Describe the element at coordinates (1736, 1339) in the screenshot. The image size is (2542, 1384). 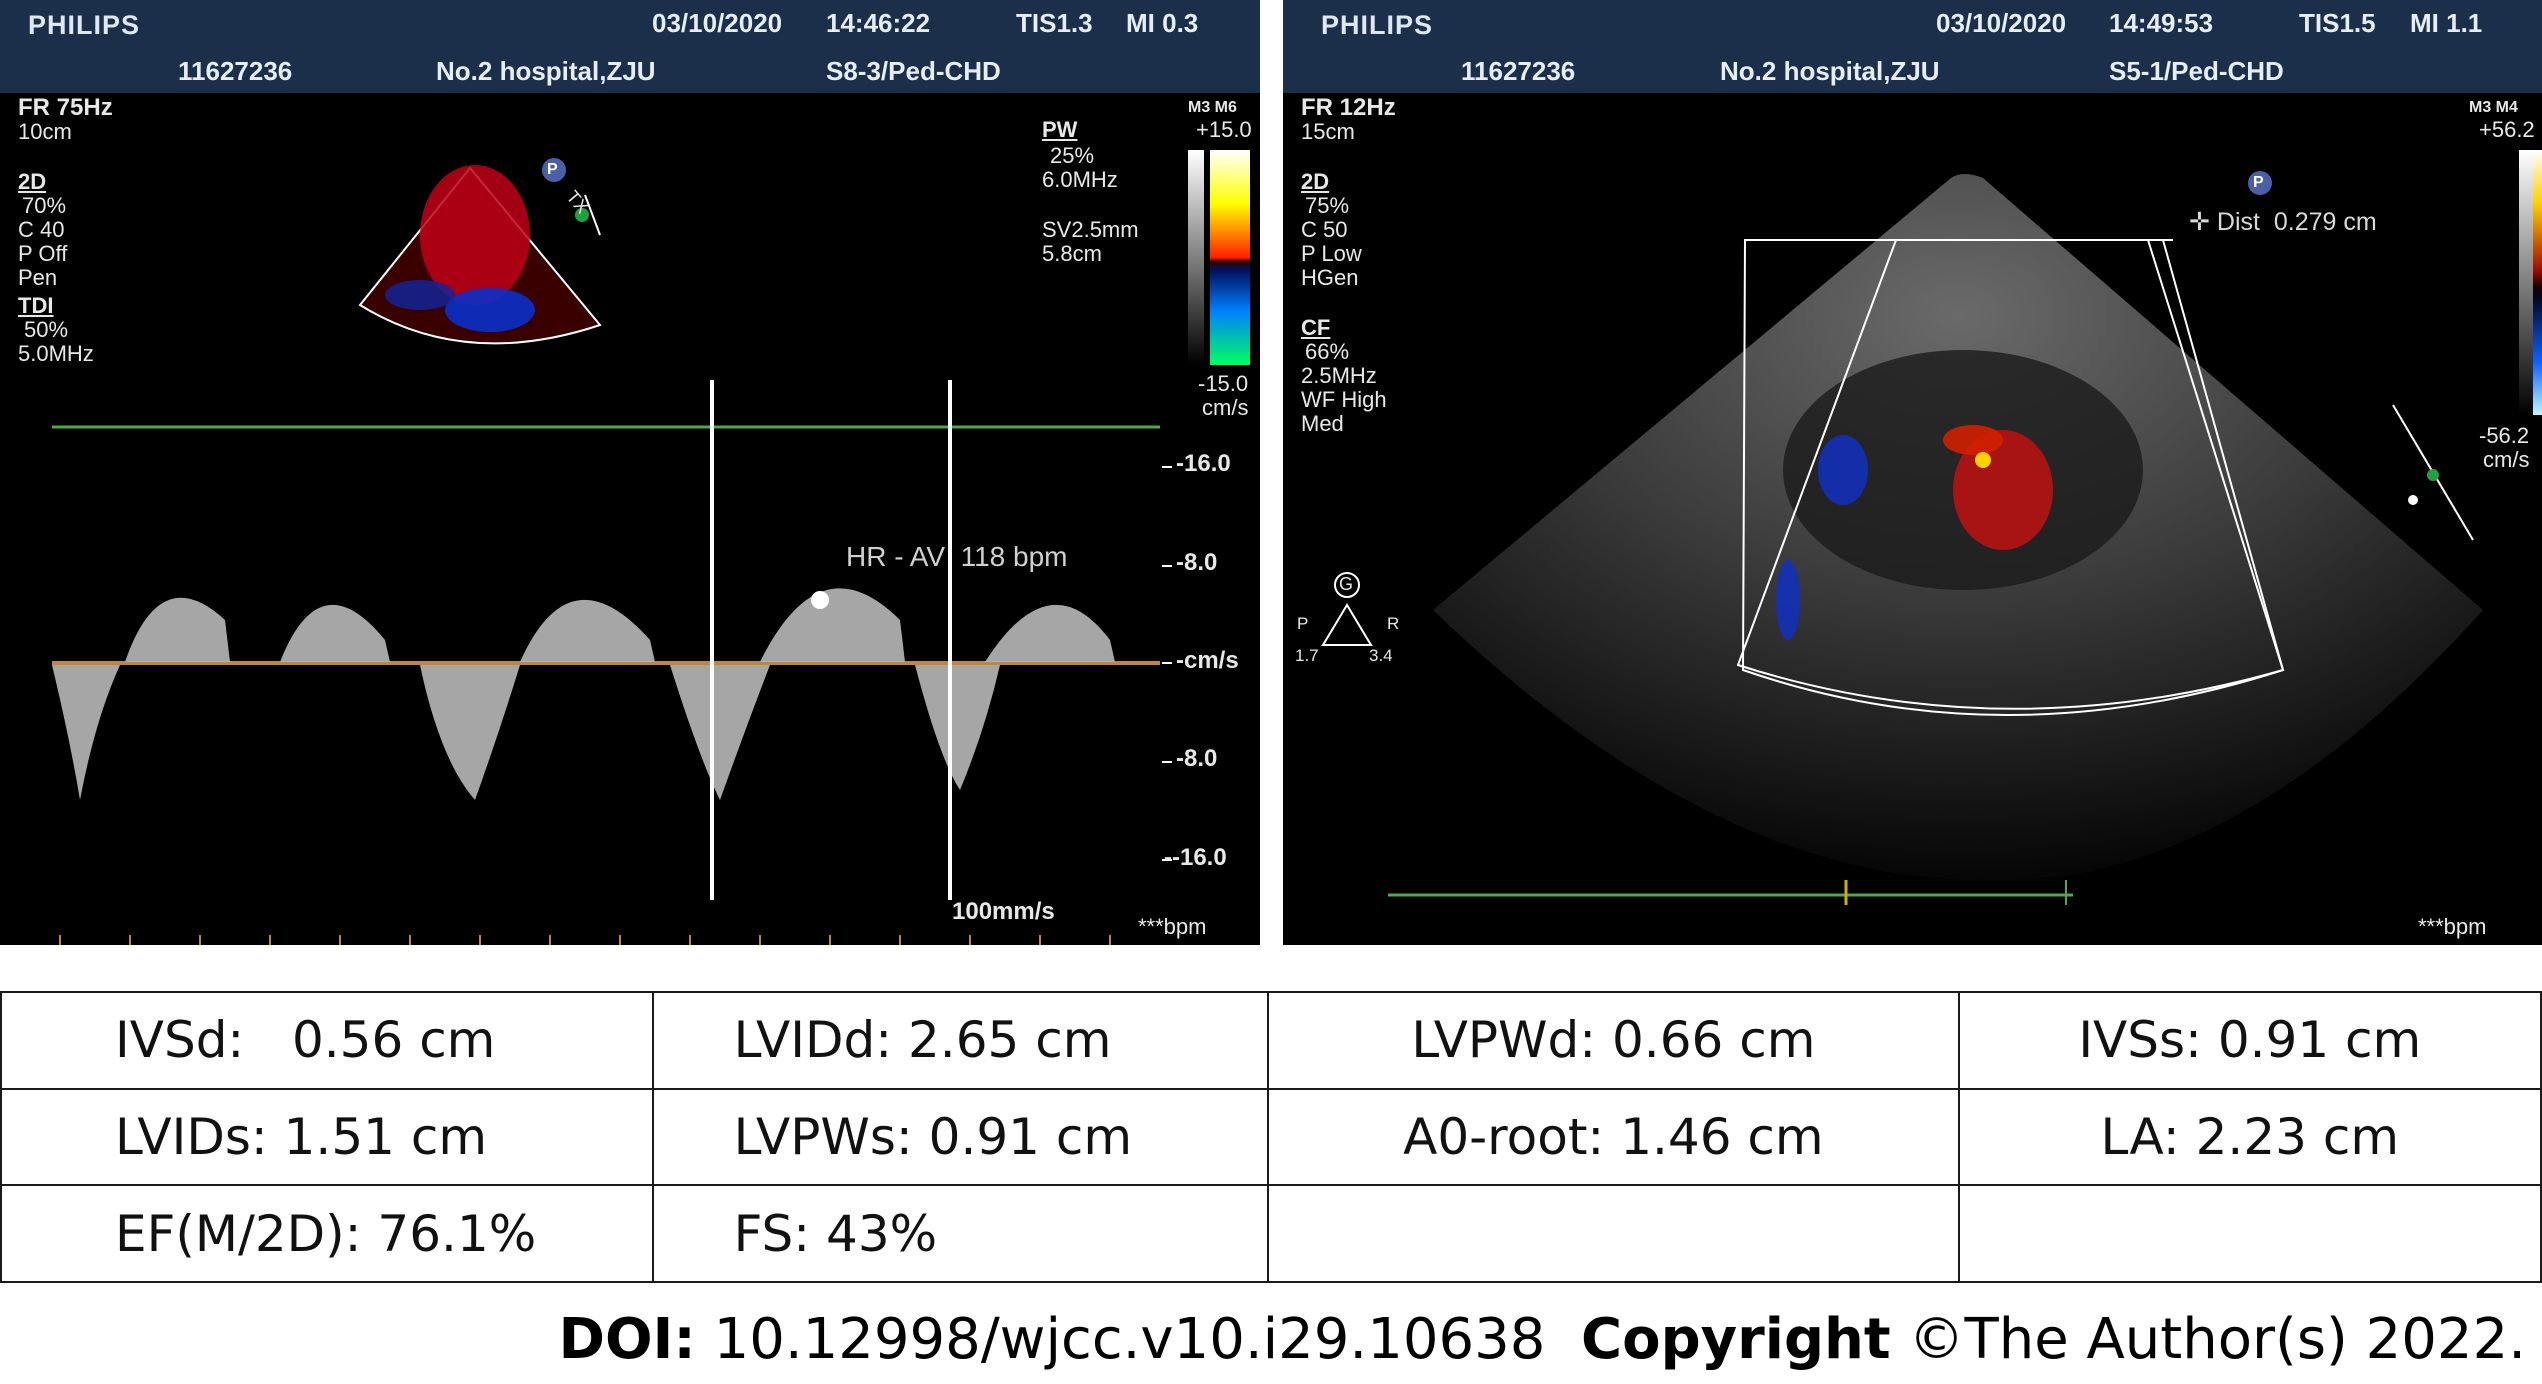
I see `copyright-label: Copyright` at that location.